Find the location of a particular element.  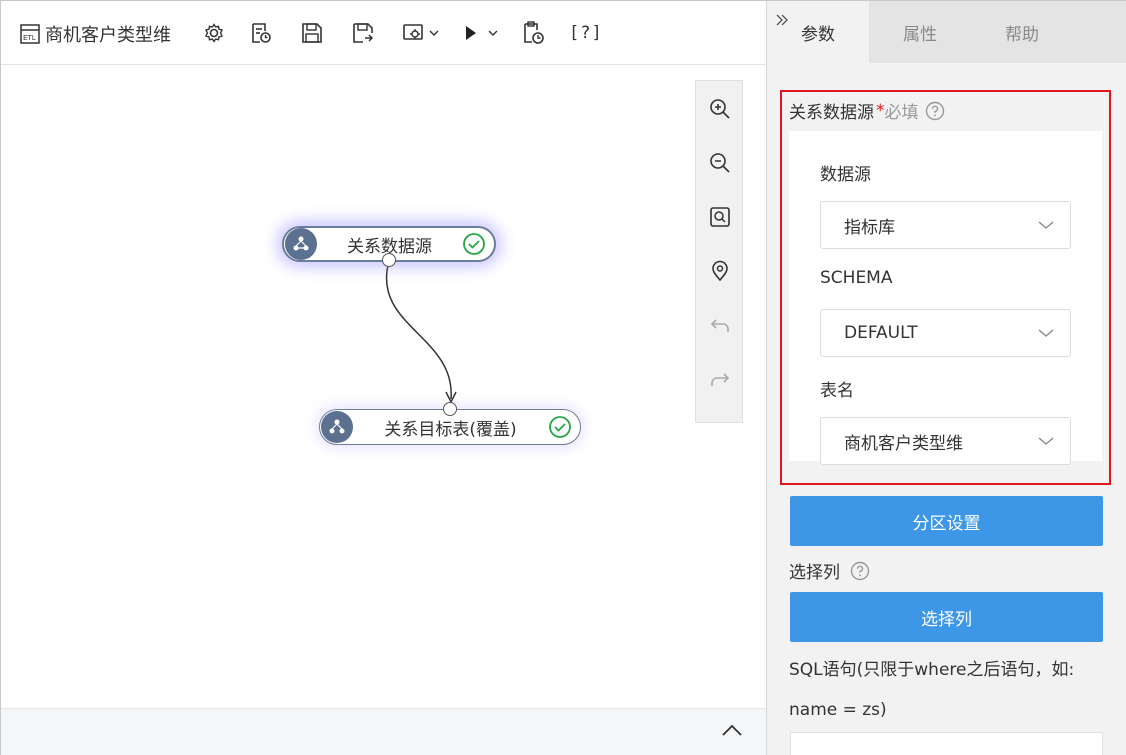

locate-button is located at coordinates (720, 271).